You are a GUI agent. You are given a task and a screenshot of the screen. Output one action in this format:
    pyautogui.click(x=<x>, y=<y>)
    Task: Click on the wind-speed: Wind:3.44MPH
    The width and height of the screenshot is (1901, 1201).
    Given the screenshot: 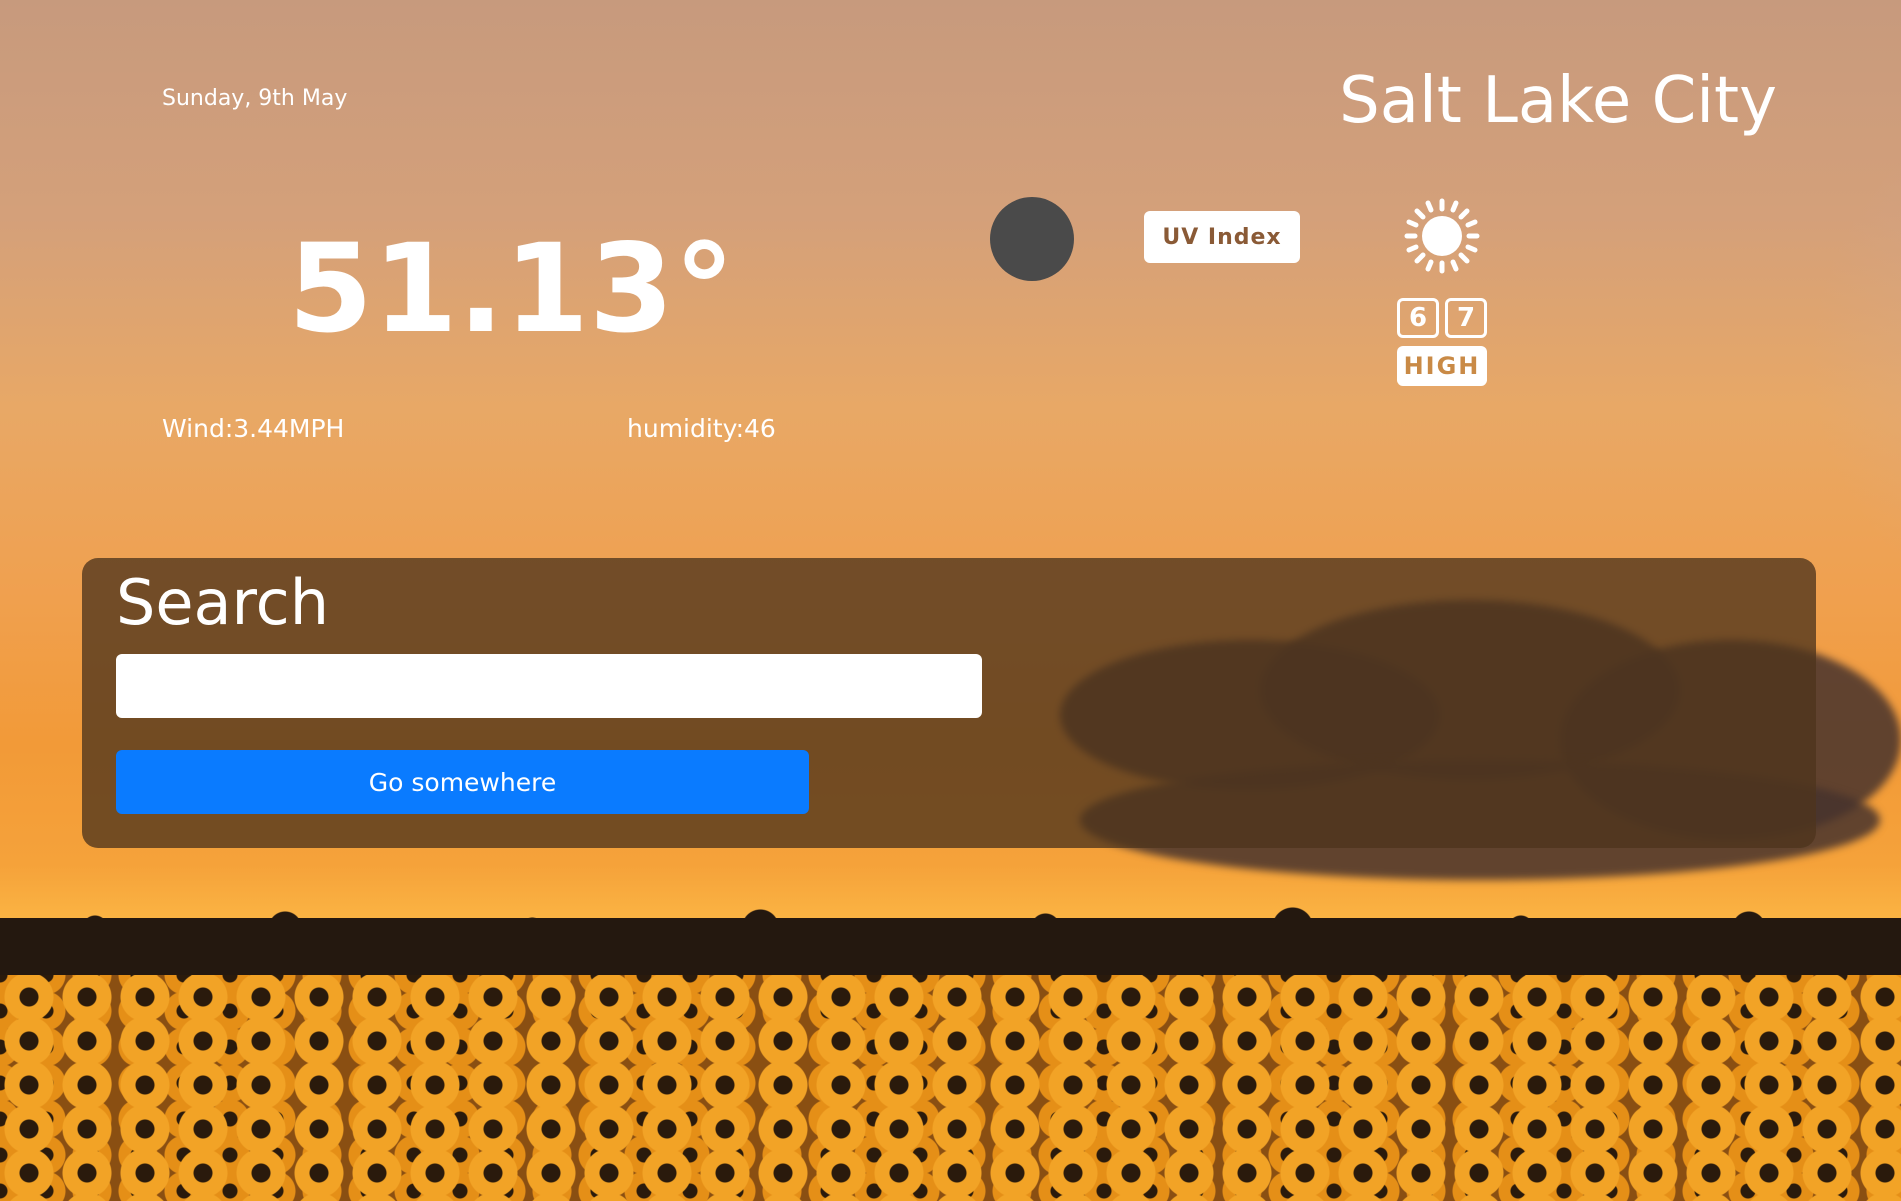 What is the action you would take?
    pyautogui.click(x=253, y=428)
    